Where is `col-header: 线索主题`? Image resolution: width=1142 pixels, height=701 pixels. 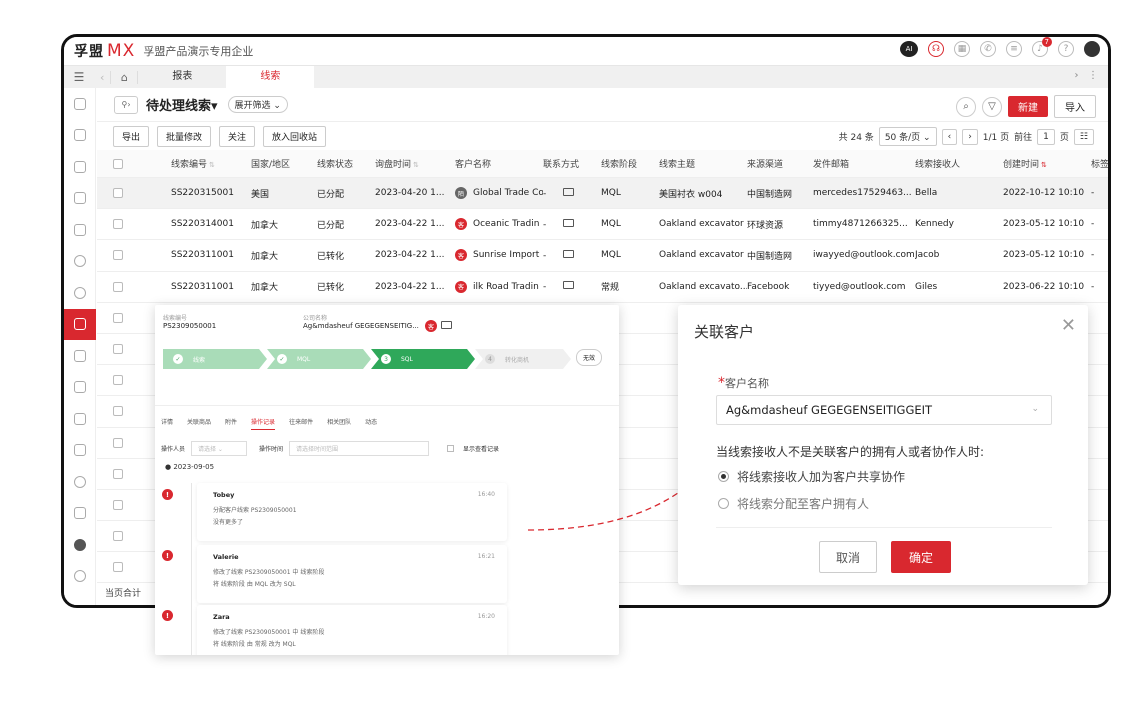
col-header: 线索主题 is located at coordinates (703, 163).